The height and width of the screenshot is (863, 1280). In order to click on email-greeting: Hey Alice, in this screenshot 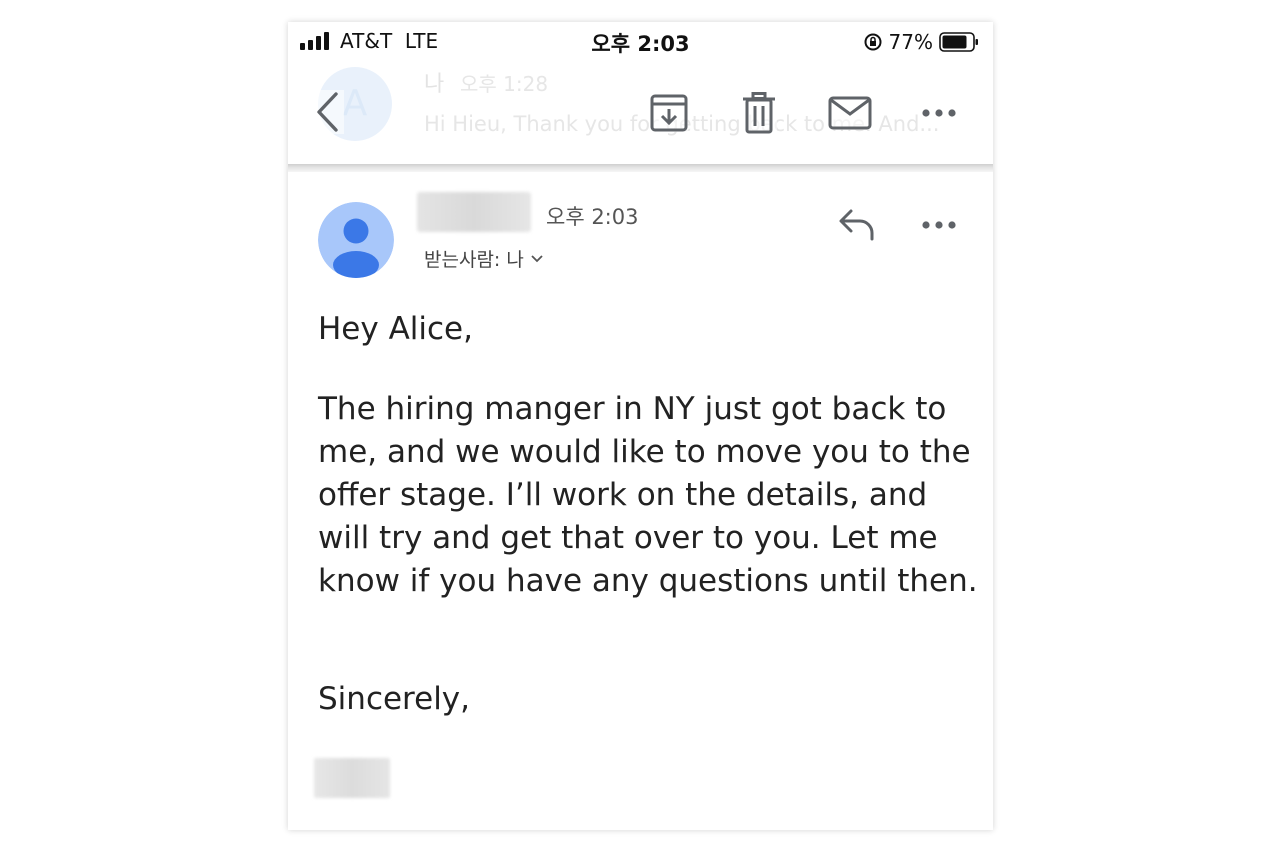, I will do `click(395, 329)`.